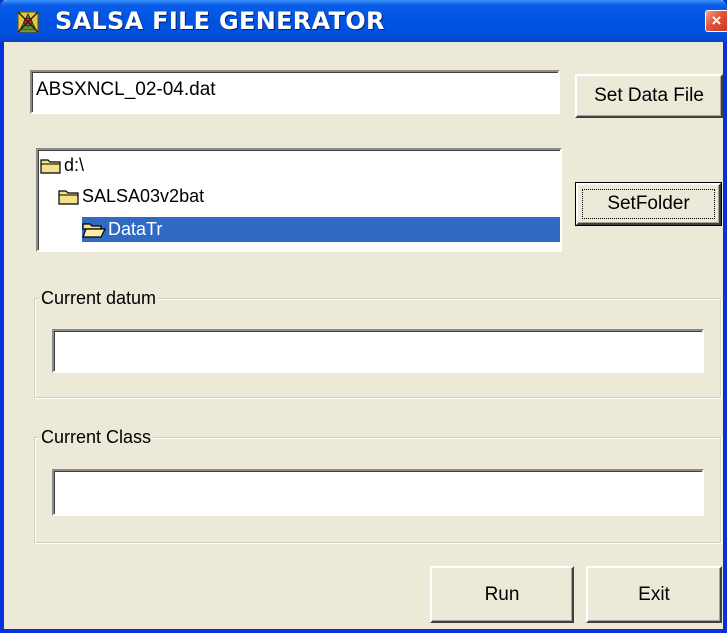  I want to click on window-title: SALSA FILE GENERATOR, so click(220, 21).